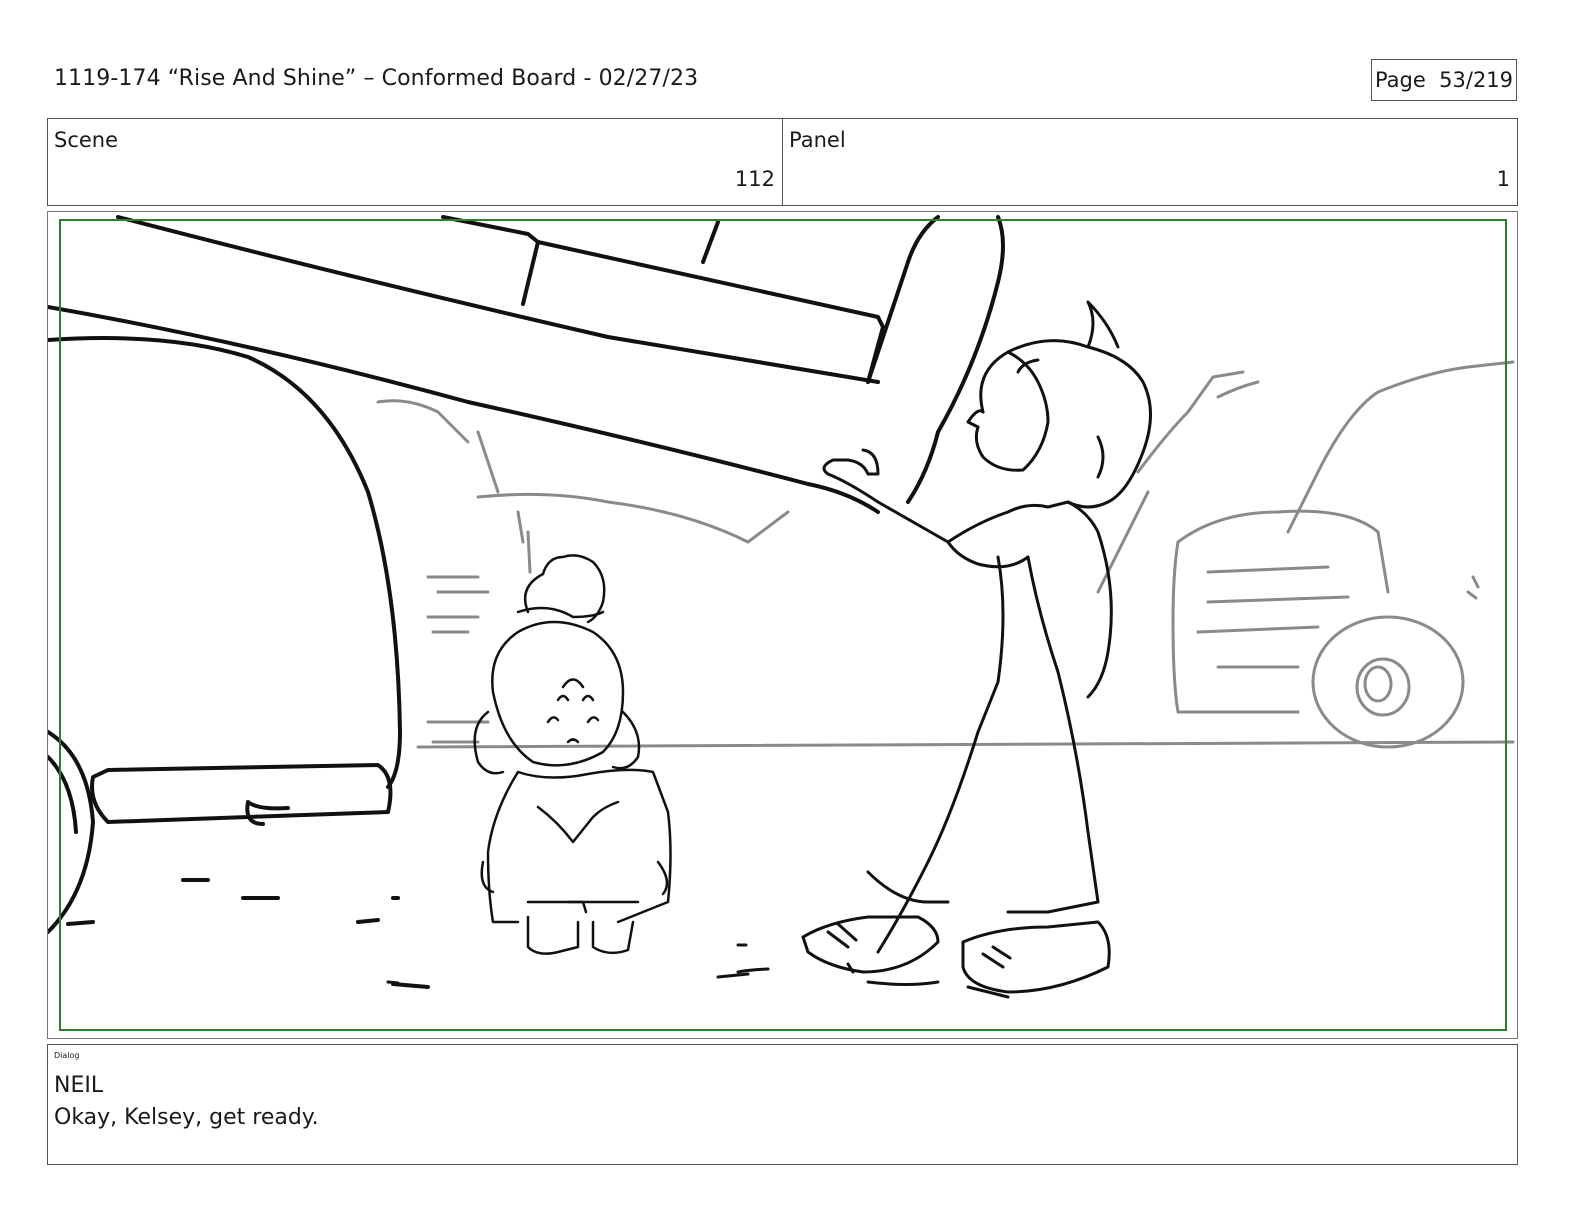 The image size is (1584, 1224). Describe the element at coordinates (944, 649) in the screenshot. I see `neil-figure-sketch` at that location.